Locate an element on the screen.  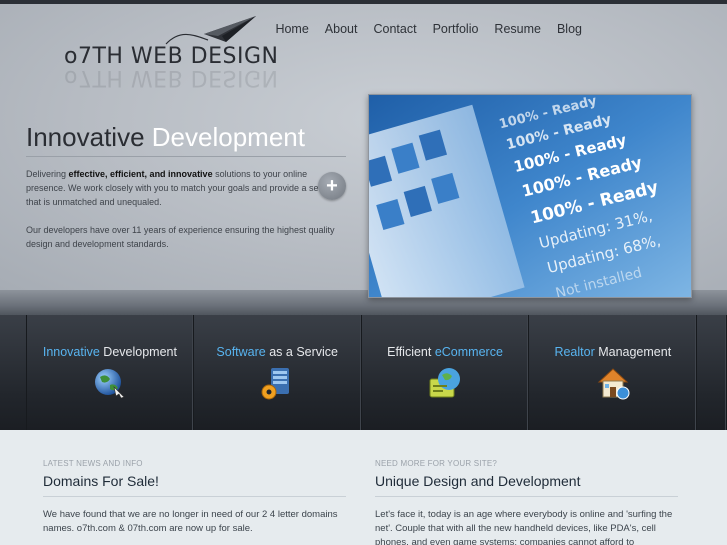
site-logo: o7TH WEB DESIGN o7TH WEB DESIGN is located at coordinates (171, 50).